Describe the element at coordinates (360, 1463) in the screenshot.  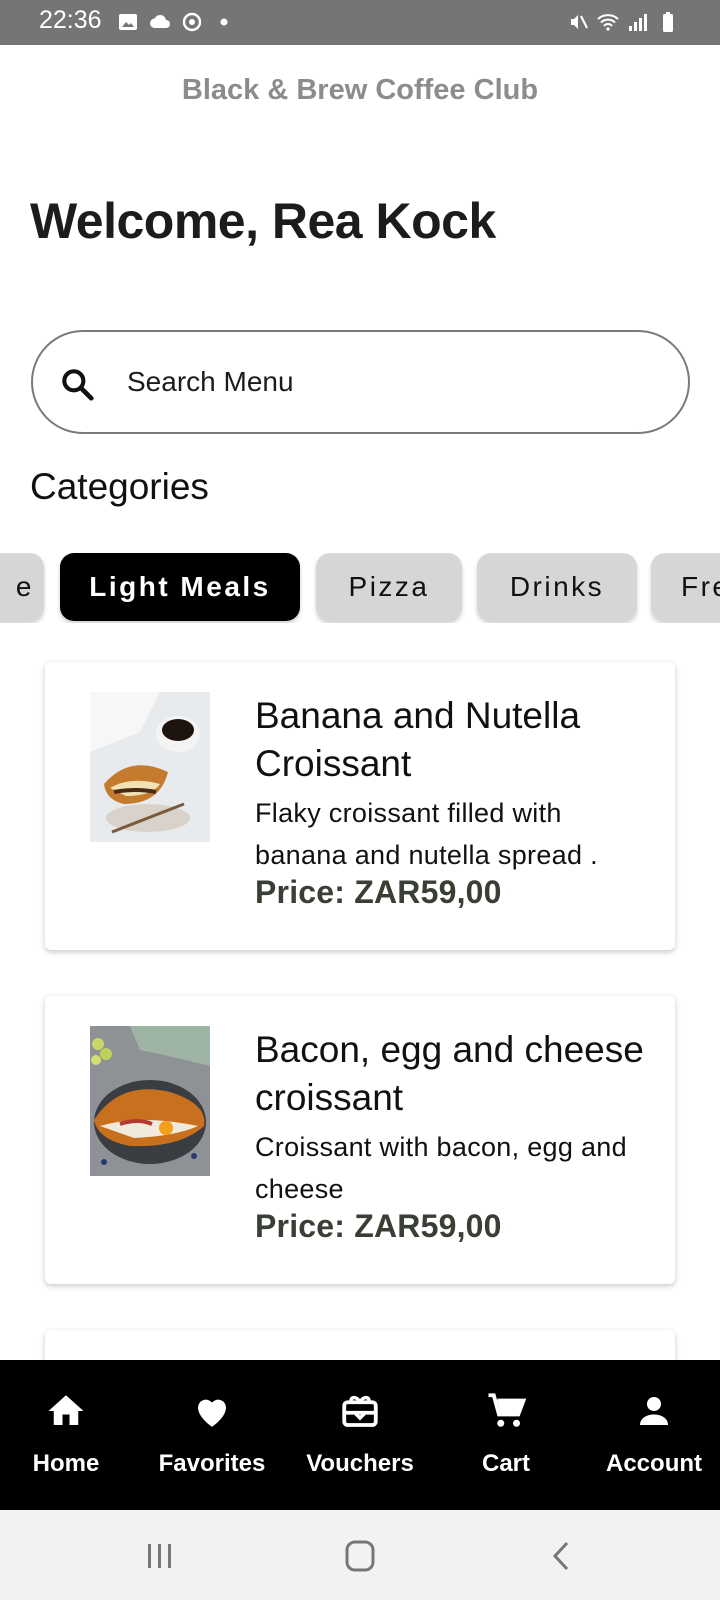
I see `nav-label: Vouchers` at that location.